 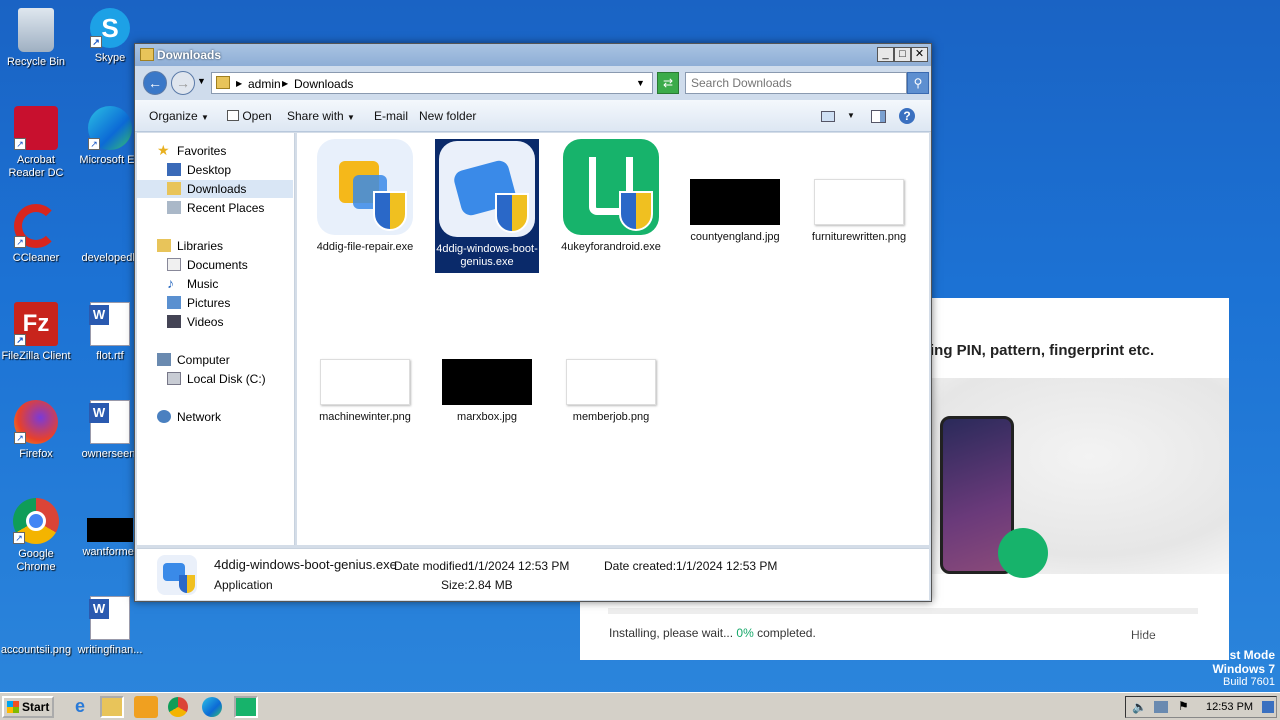 What do you see at coordinates (215, 303) in the screenshot?
I see `nav-pictures: Pictures` at bounding box center [215, 303].